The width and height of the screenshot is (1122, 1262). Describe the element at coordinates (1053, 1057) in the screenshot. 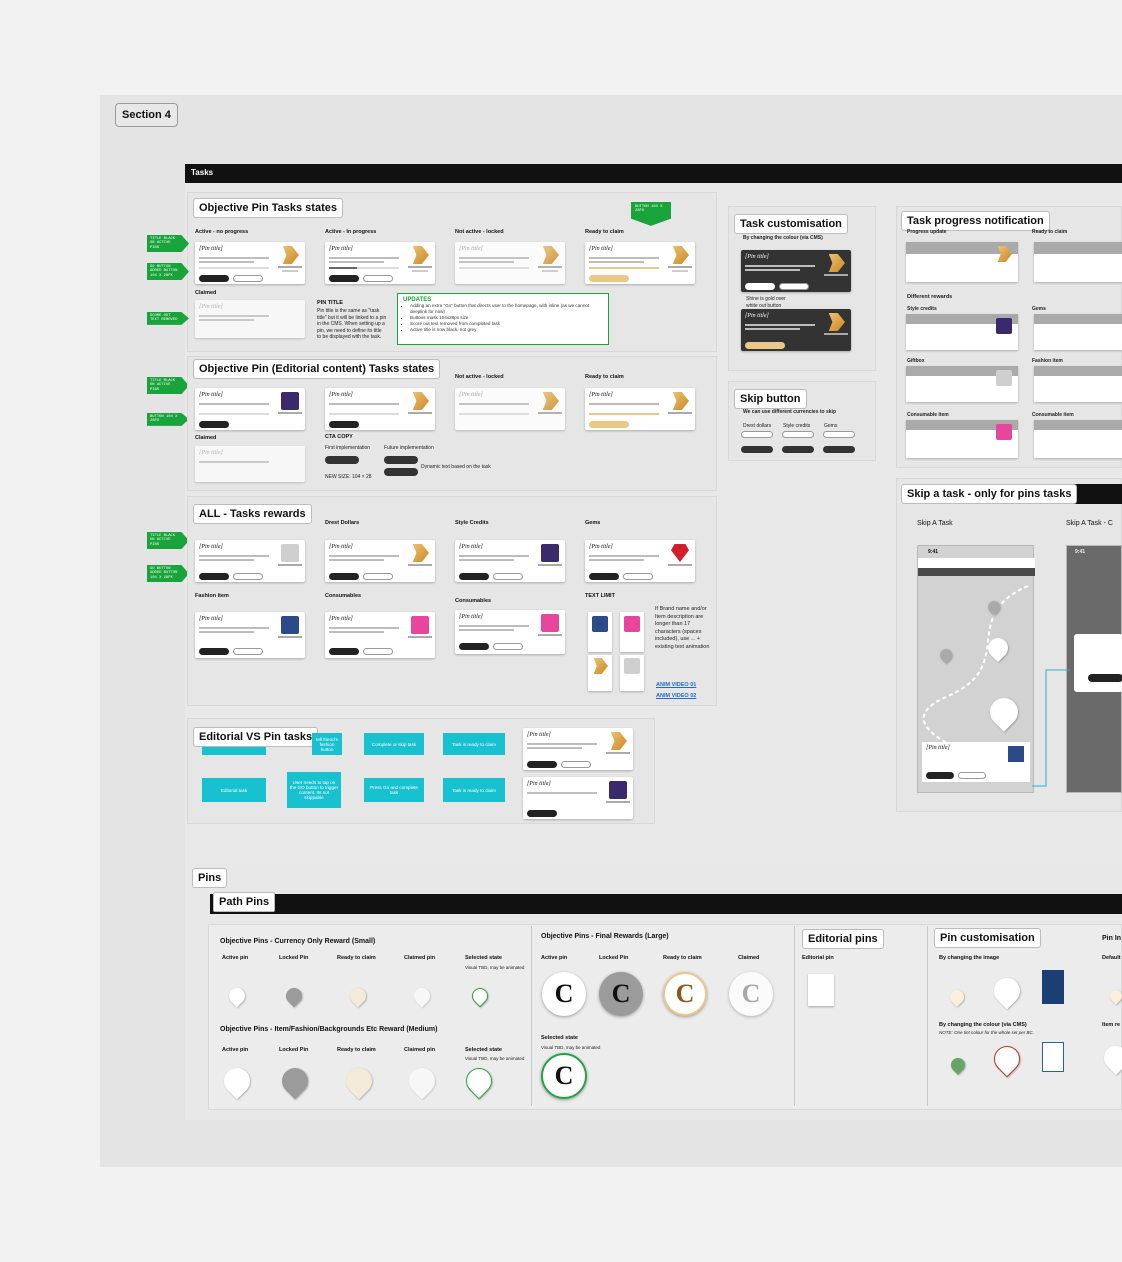

I see `tinted-editorial-pin-icon` at that location.